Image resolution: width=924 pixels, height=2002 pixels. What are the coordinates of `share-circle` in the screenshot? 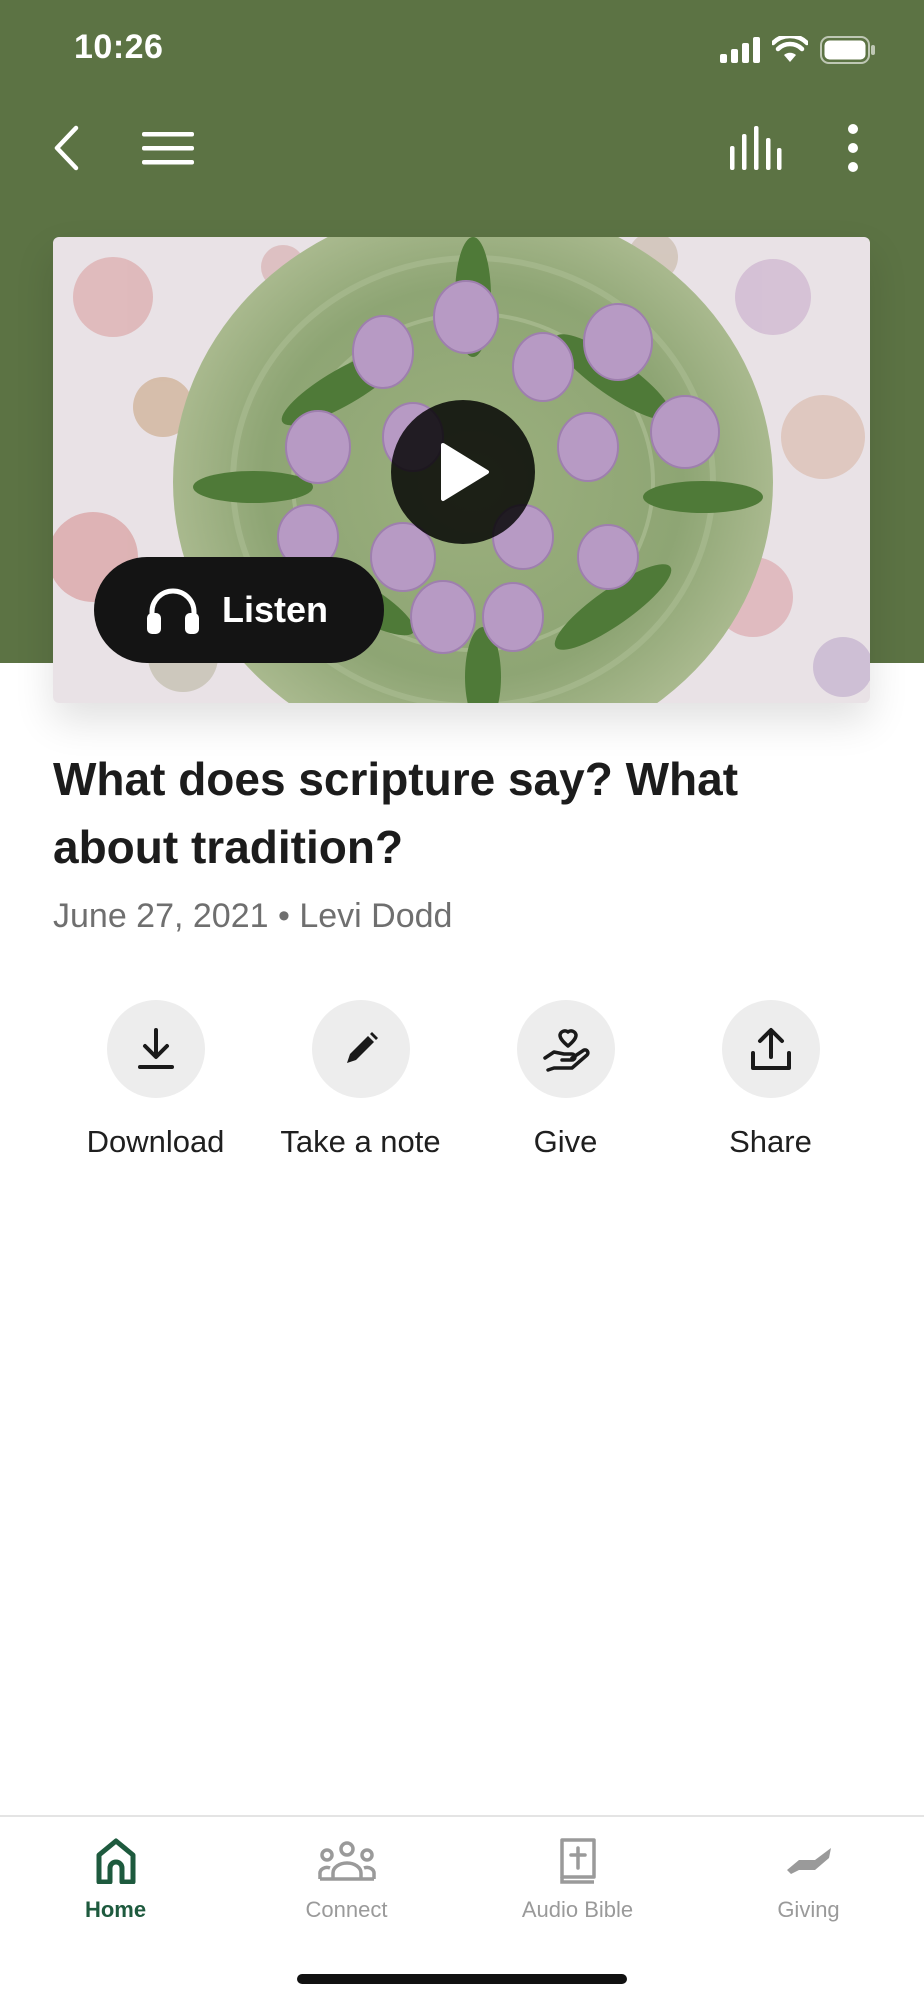 It's located at (770, 1049).